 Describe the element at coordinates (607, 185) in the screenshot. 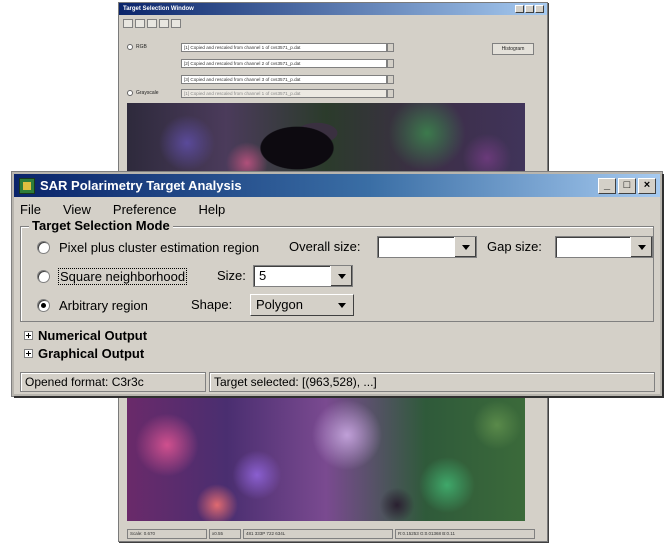

I see `minimize-button: _` at that location.